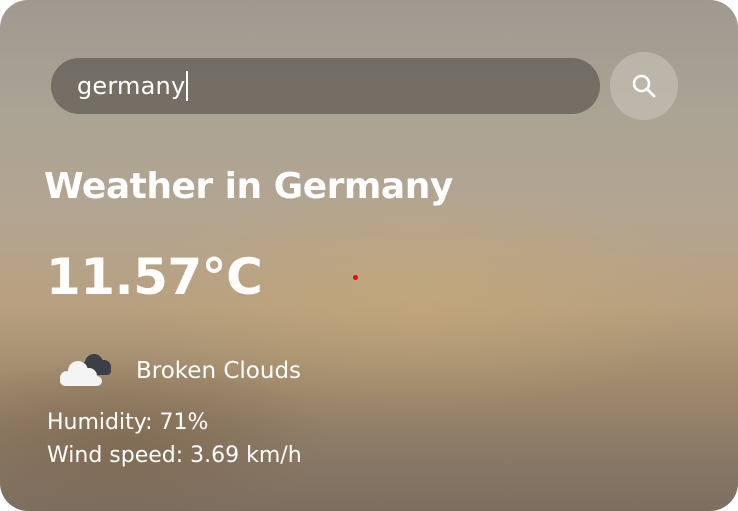  I want to click on mouse-cursor-dot, so click(355, 277).